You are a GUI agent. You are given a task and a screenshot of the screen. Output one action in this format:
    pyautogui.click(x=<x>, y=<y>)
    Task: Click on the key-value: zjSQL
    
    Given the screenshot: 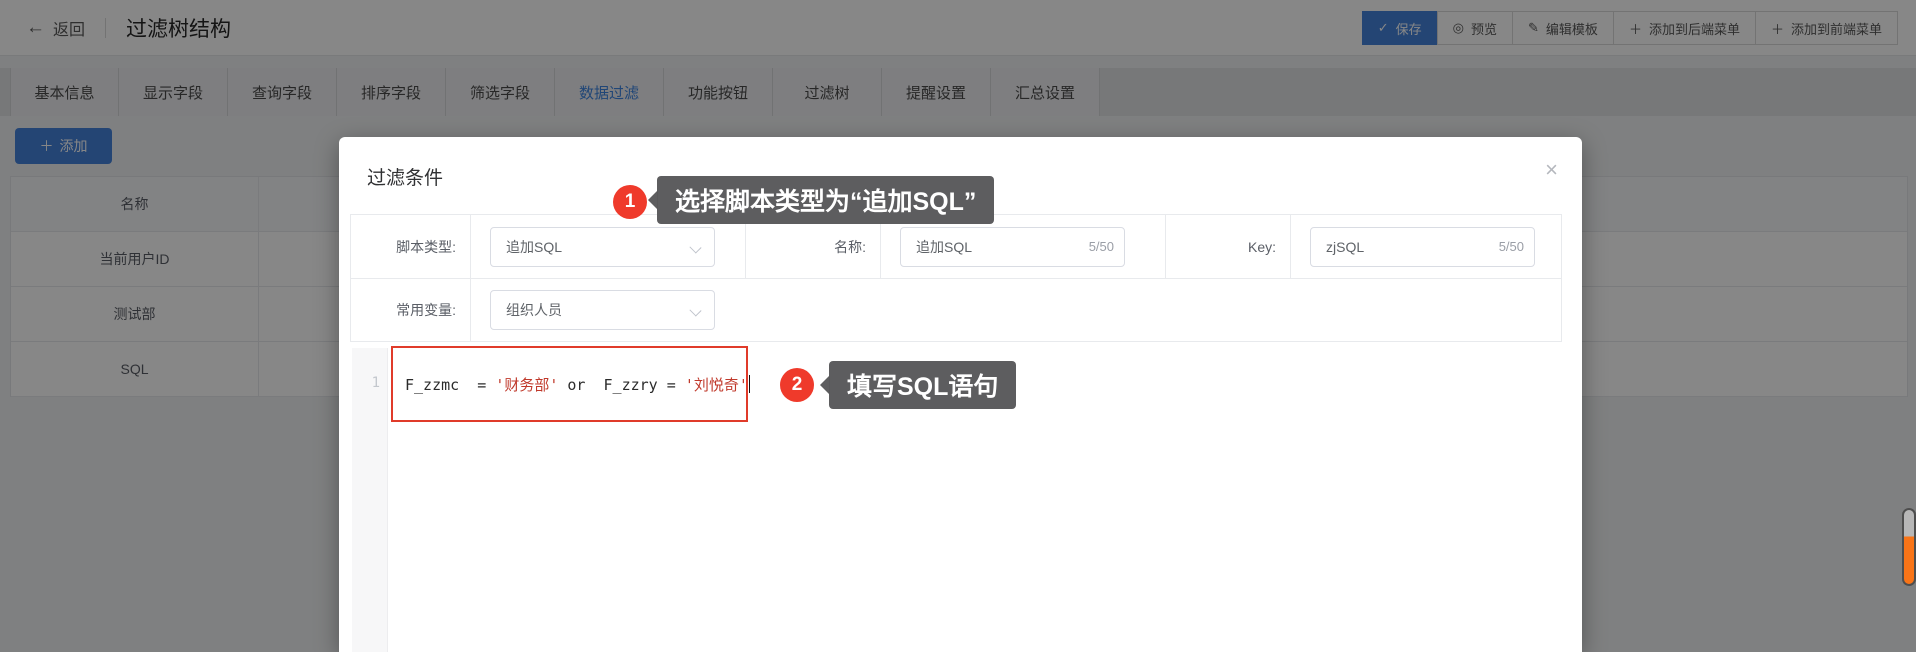 What is the action you would take?
    pyautogui.click(x=1345, y=246)
    